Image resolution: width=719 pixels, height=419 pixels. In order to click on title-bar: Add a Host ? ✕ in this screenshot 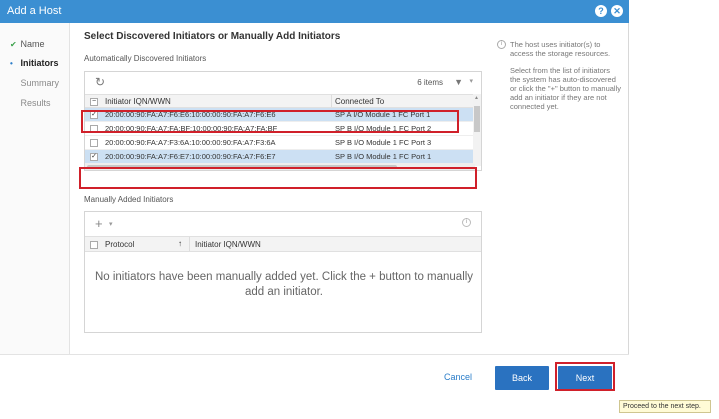, I will do `click(314, 11)`.